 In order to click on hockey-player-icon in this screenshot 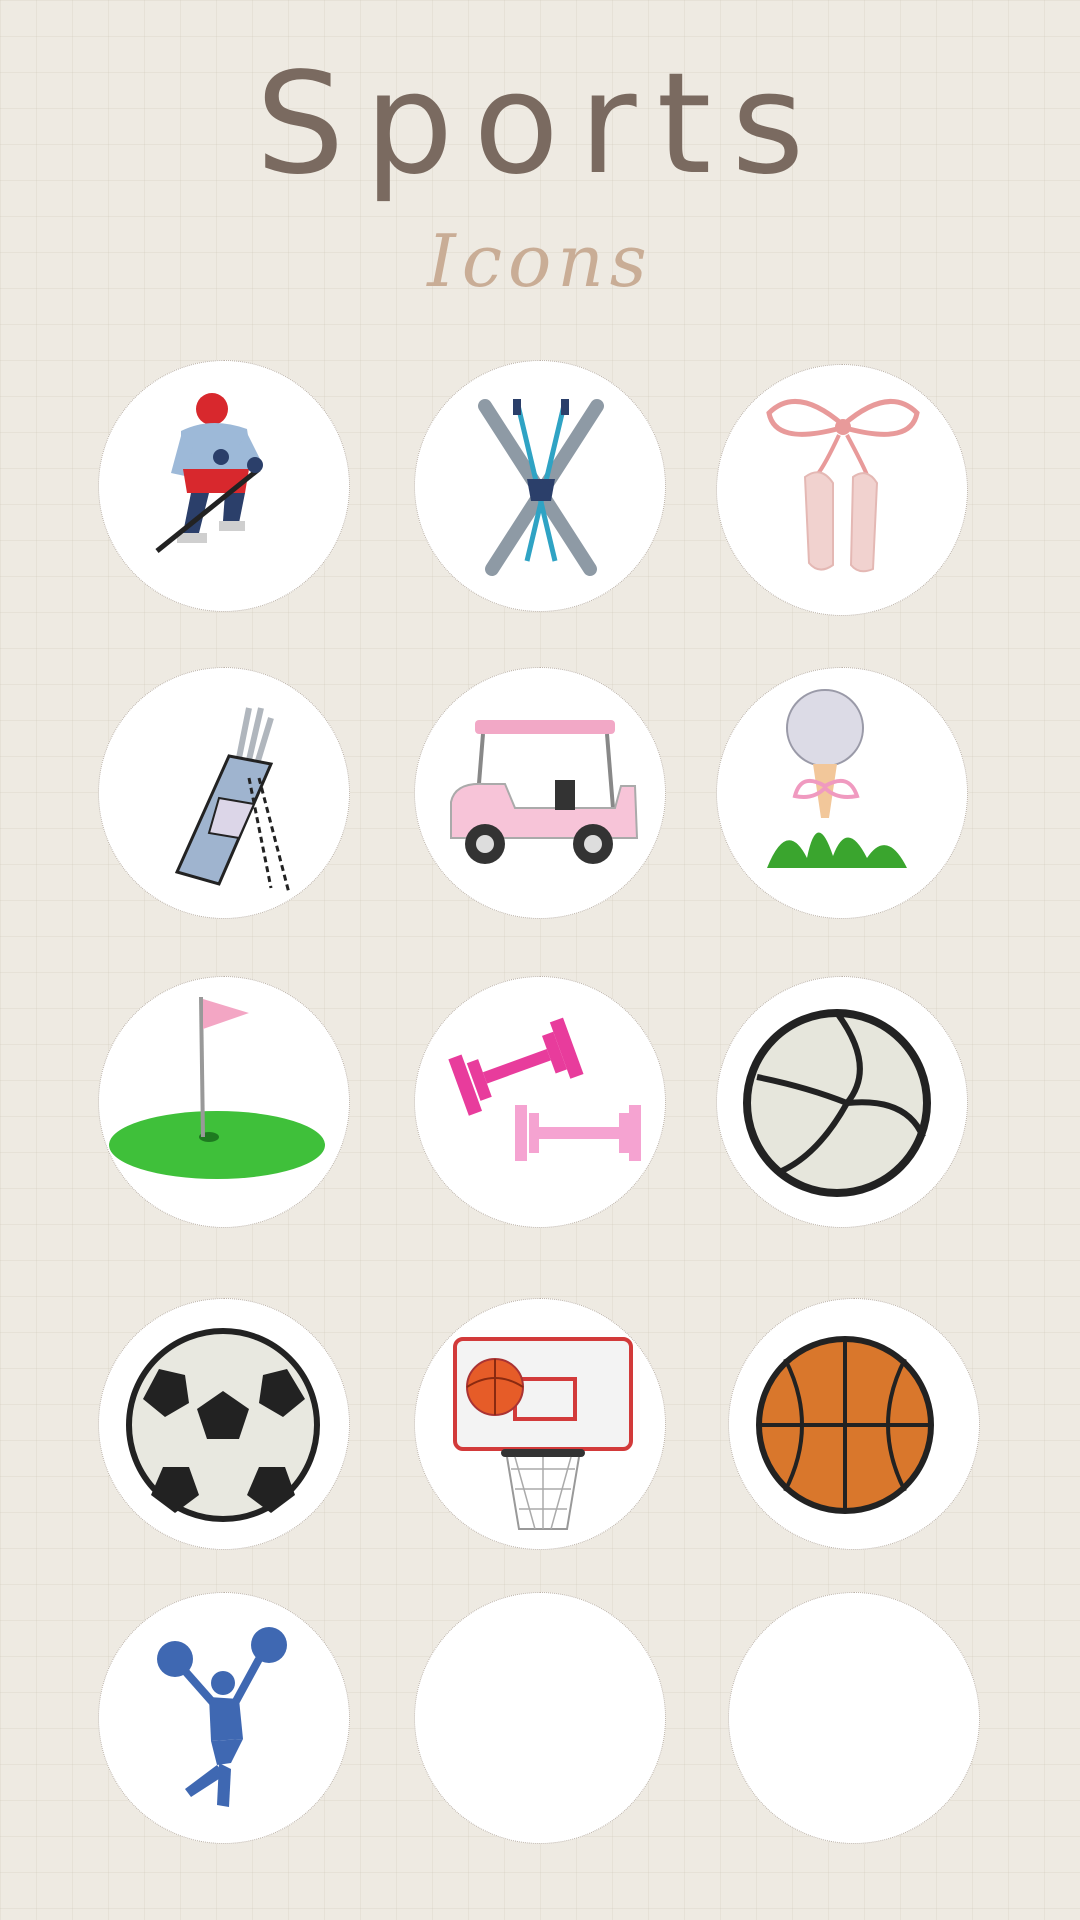, I will do `click(209, 473)`.